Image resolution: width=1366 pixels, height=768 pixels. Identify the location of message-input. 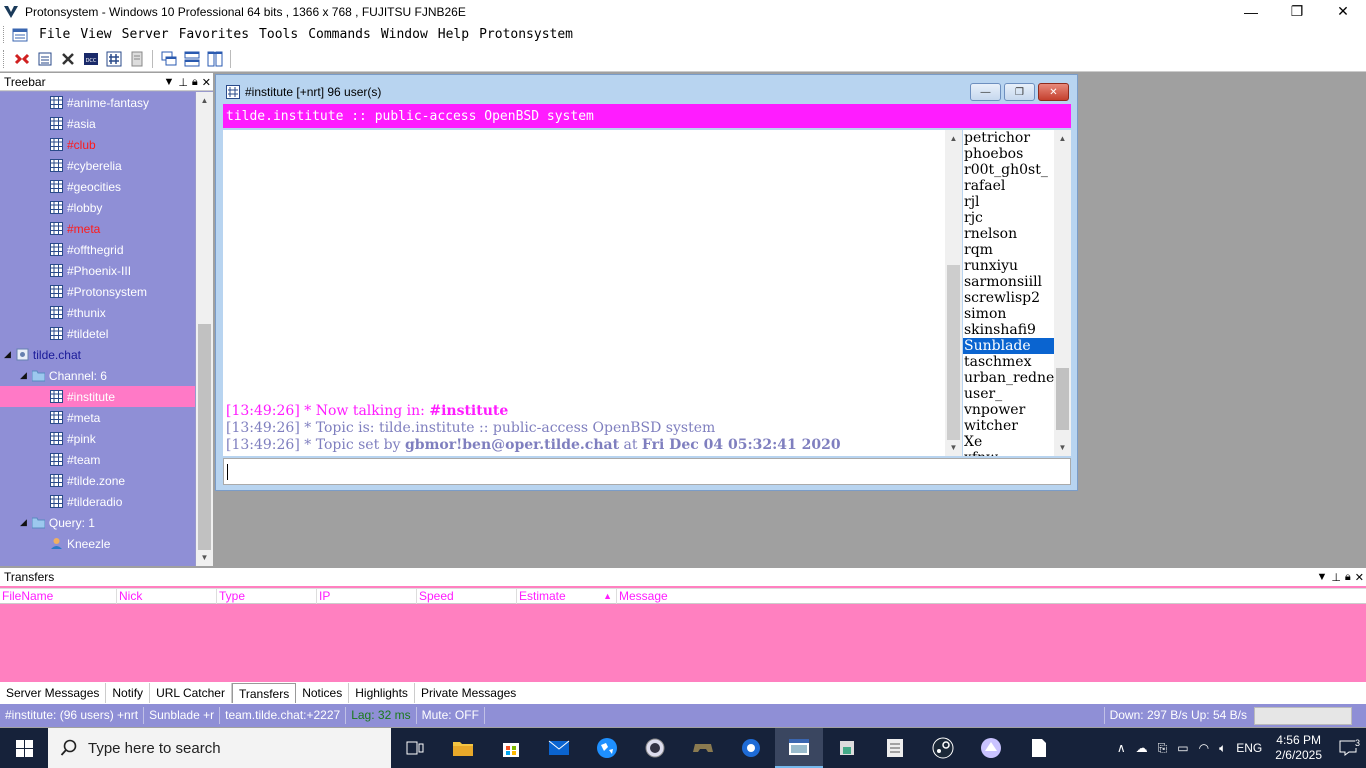
(647, 471).